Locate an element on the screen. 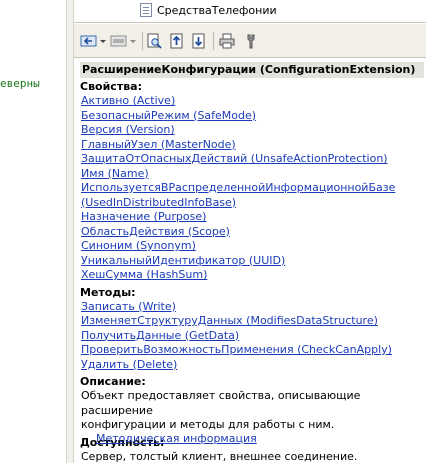 This screenshot has height=464, width=426. forward-icon is located at coordinates (124, 41).